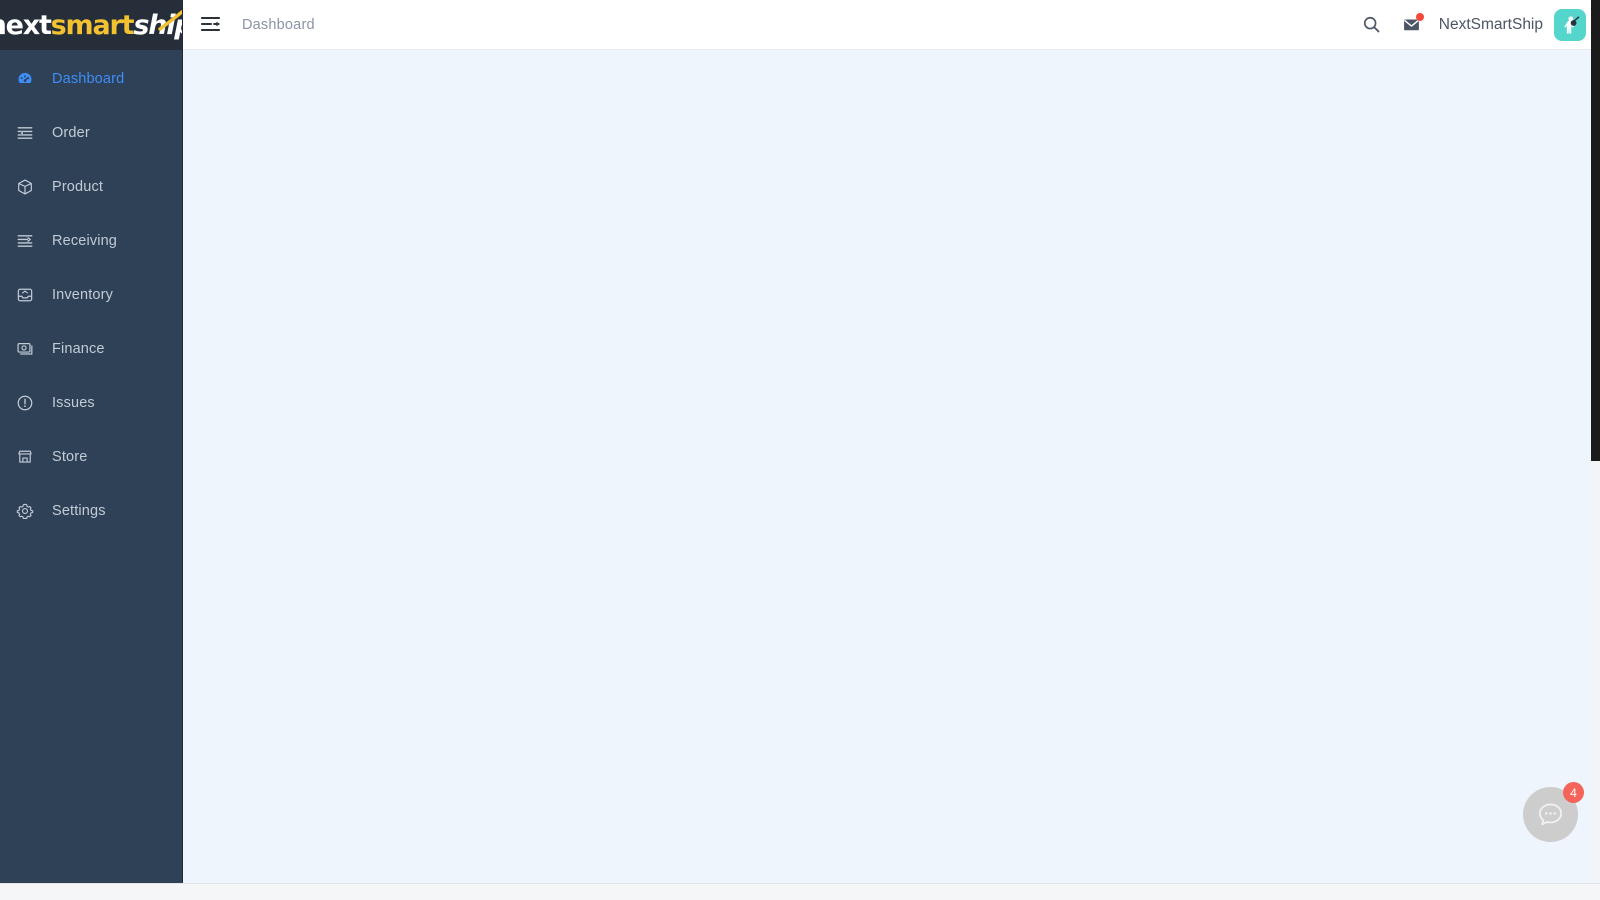 Image resolution: width=1600 pixels, height=900 pixels. What do you see at coordinates (1553, 812) in the screenshot?
I see `chat-widget: 4` at bounding box center [1553, 812].